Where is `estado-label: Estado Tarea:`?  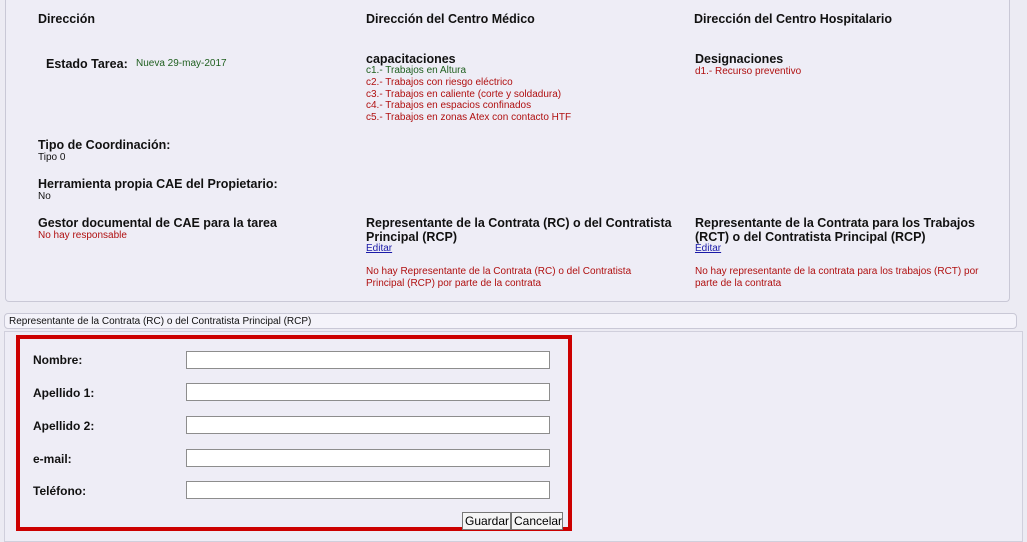 estado-label: Estado Tarea: is located at coordinates (87, 64).